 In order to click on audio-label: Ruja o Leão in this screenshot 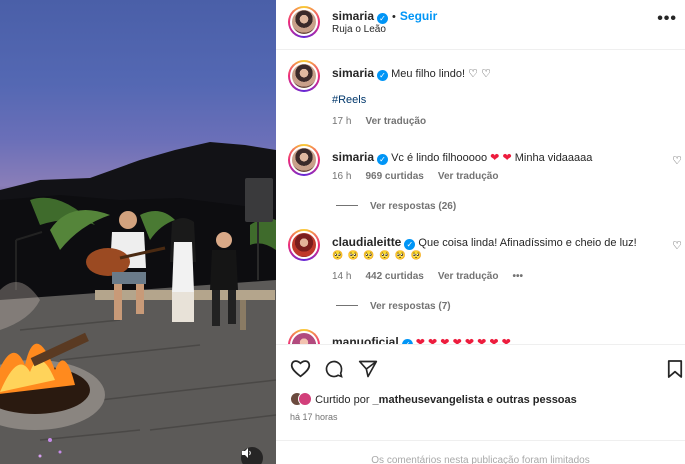, I will do `click(359, 29)`.